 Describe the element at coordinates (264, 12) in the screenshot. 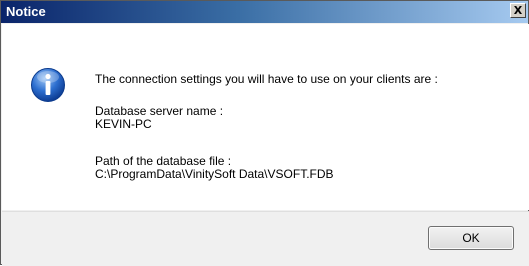

I see `title-bar: Notice X` at that location.